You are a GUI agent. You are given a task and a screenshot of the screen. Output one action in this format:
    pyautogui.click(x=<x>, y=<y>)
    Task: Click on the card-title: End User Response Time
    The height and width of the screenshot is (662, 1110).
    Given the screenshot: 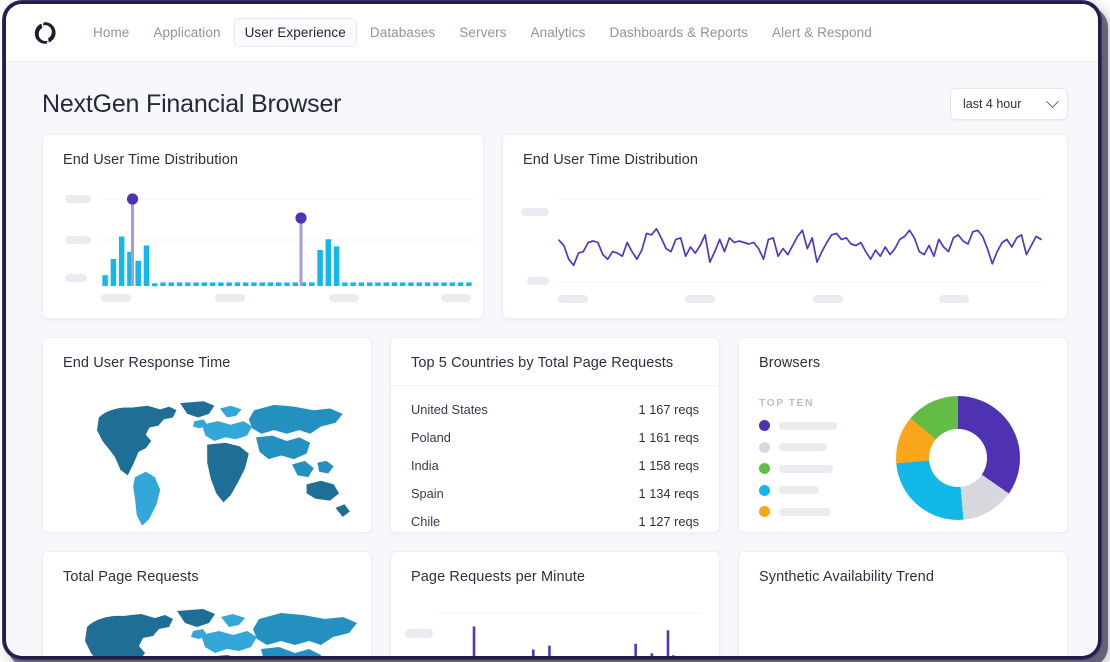 What is the action you would take?
    pyautogui.click(x=147, y=363)
    